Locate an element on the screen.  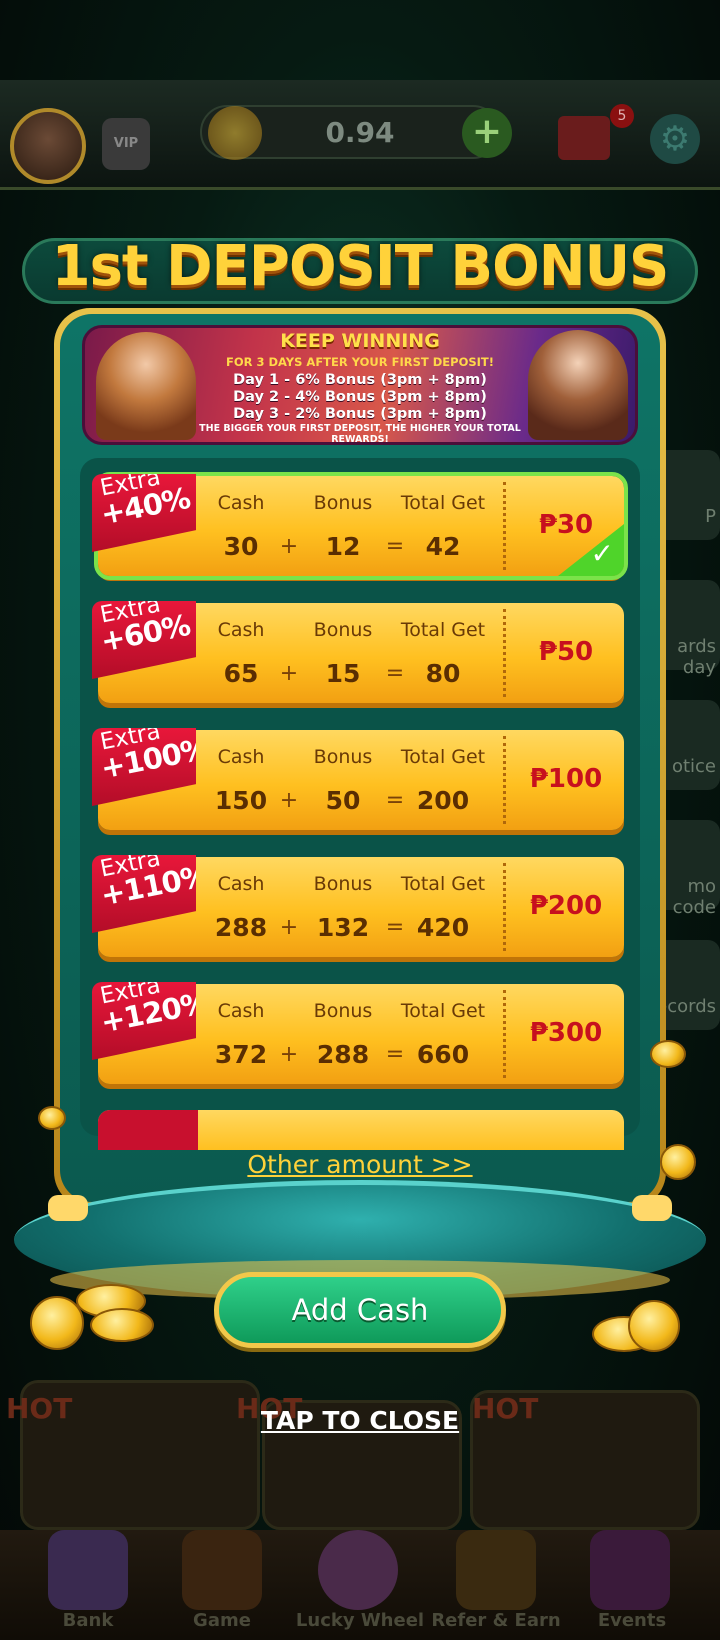
cash-value: 288 is located at coordinates (241, 927).